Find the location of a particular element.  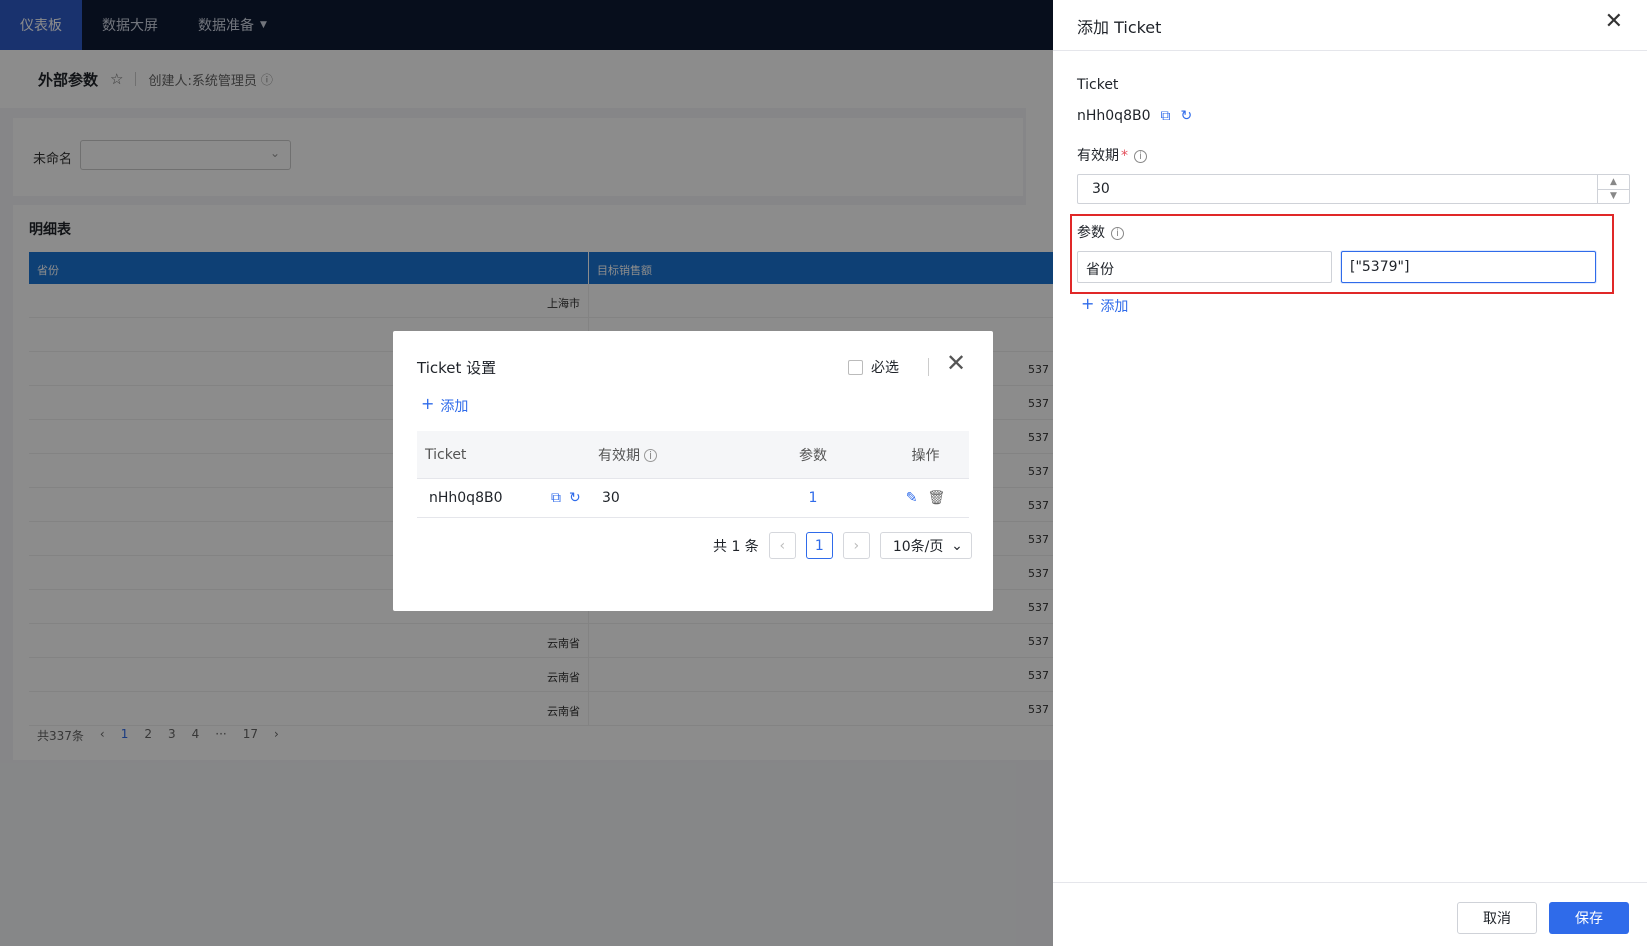

param-count-link: 1 is located at coordinates (813, 498).